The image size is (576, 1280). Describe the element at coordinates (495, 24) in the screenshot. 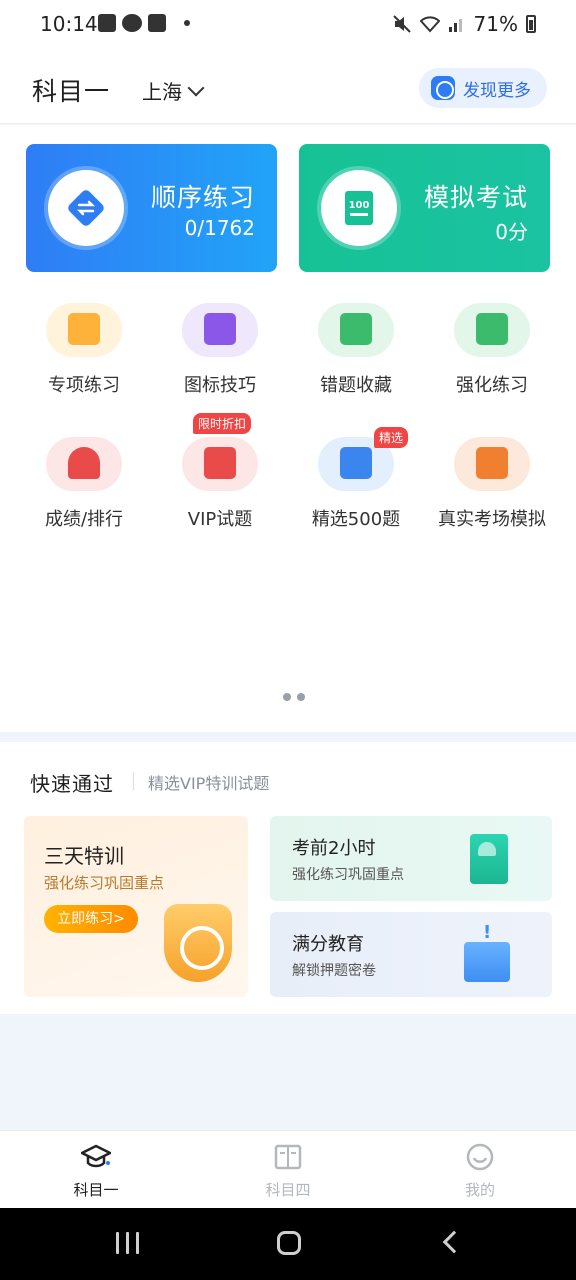

I see `battery-percent: 71%` at that location.